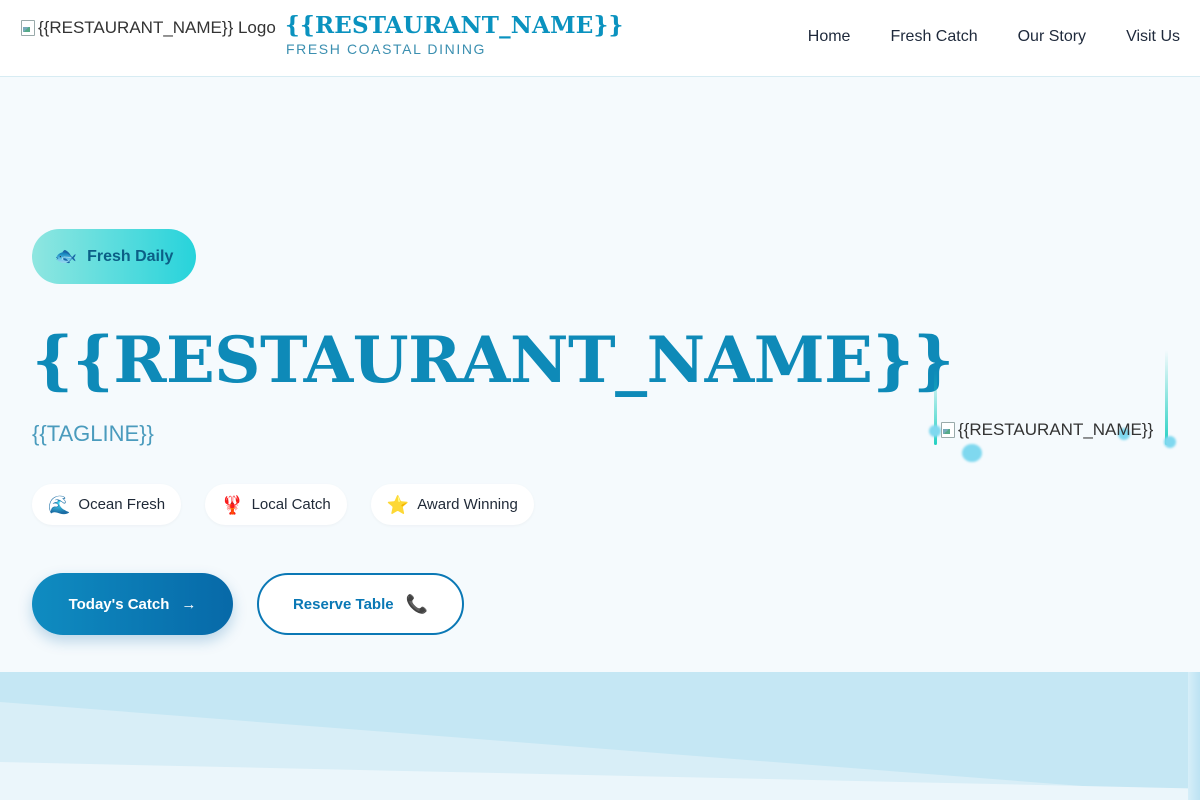 Image resolution: width=1200 pixels, height=800 pixels. Describe the element at coordinates (398, 504) in the screenshot. I see `star-icon: ⭐` at that location.